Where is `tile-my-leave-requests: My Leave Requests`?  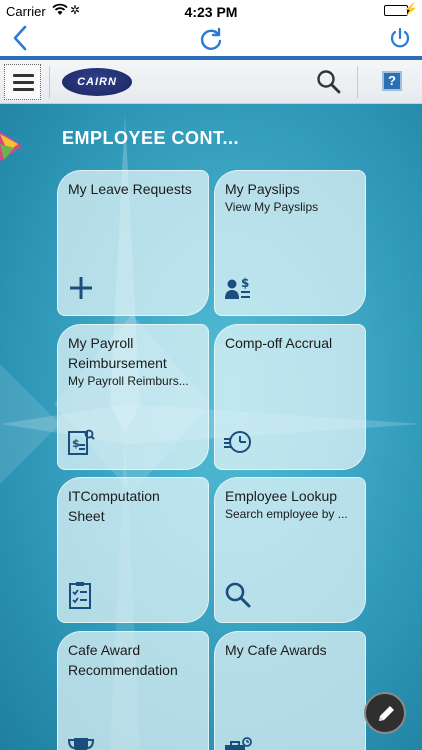
tile-my-leave-requests: My Leave Requests is located at coordinates (133, 243).